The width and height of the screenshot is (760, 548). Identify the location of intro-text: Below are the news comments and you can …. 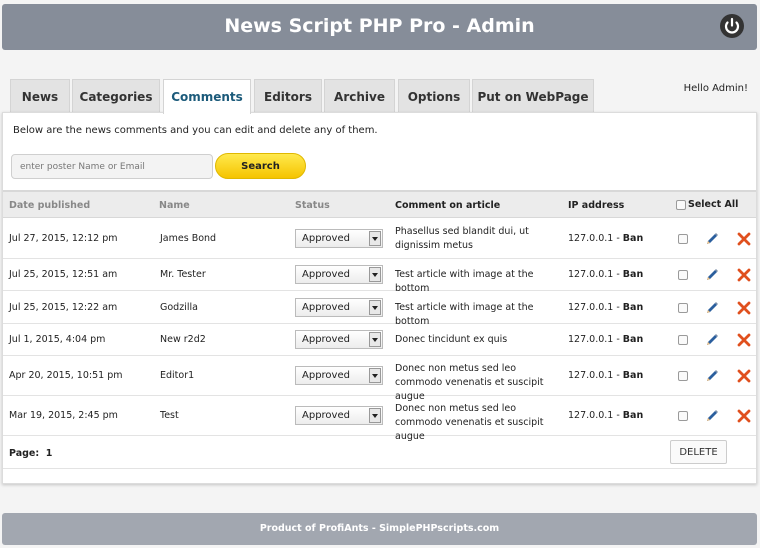
(195, 130).